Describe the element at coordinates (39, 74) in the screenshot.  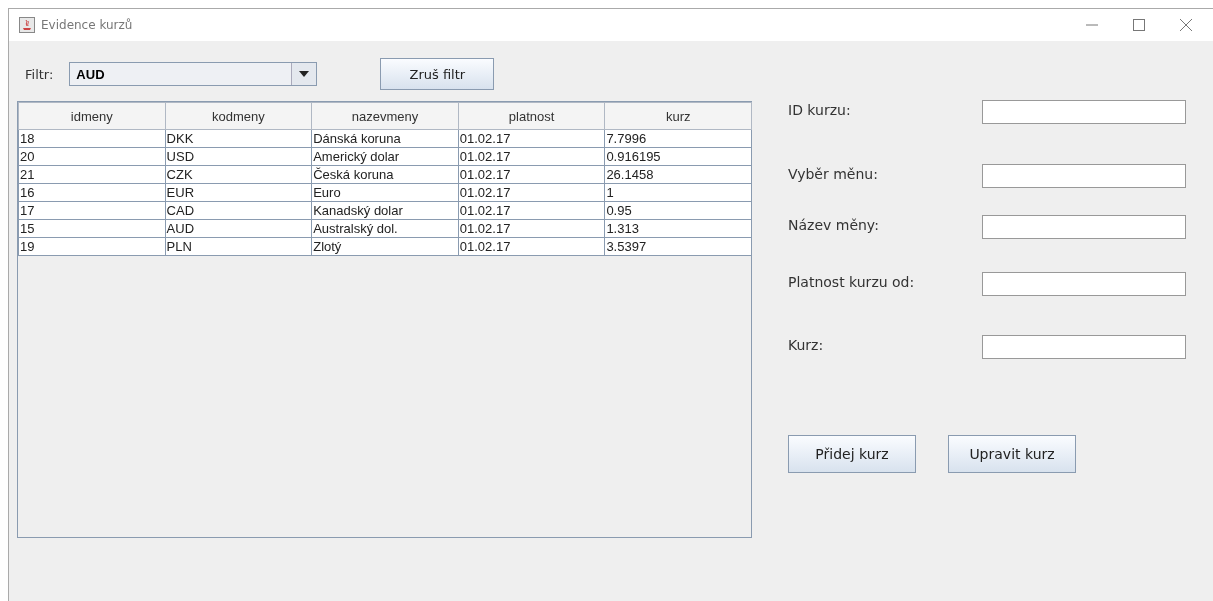
I see `filter-label: Filtr:` at that location.